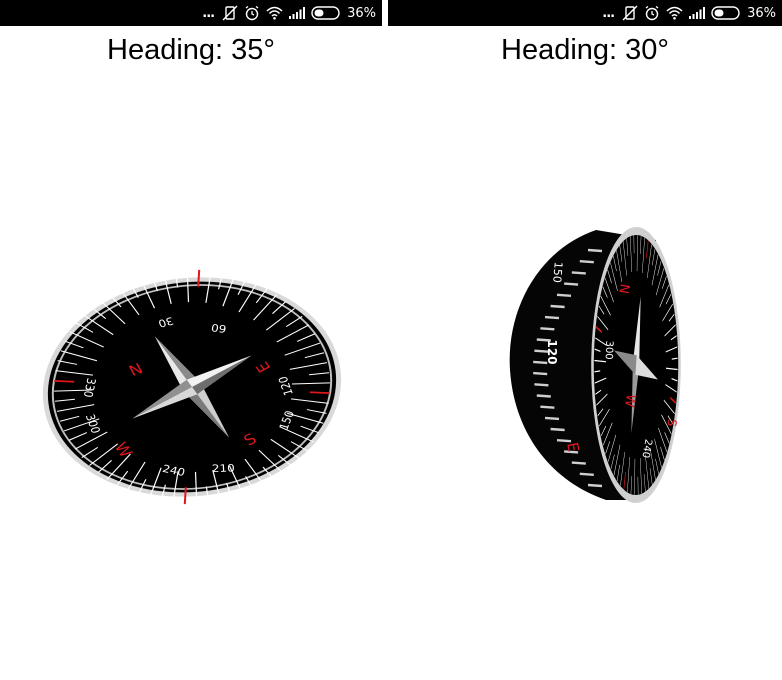 This screenshot has height=680, width=782. What do you see at coordinates (557, 272) in the screenshot?
I see `degree-label-150: 150` at bounding box center [557, 272].